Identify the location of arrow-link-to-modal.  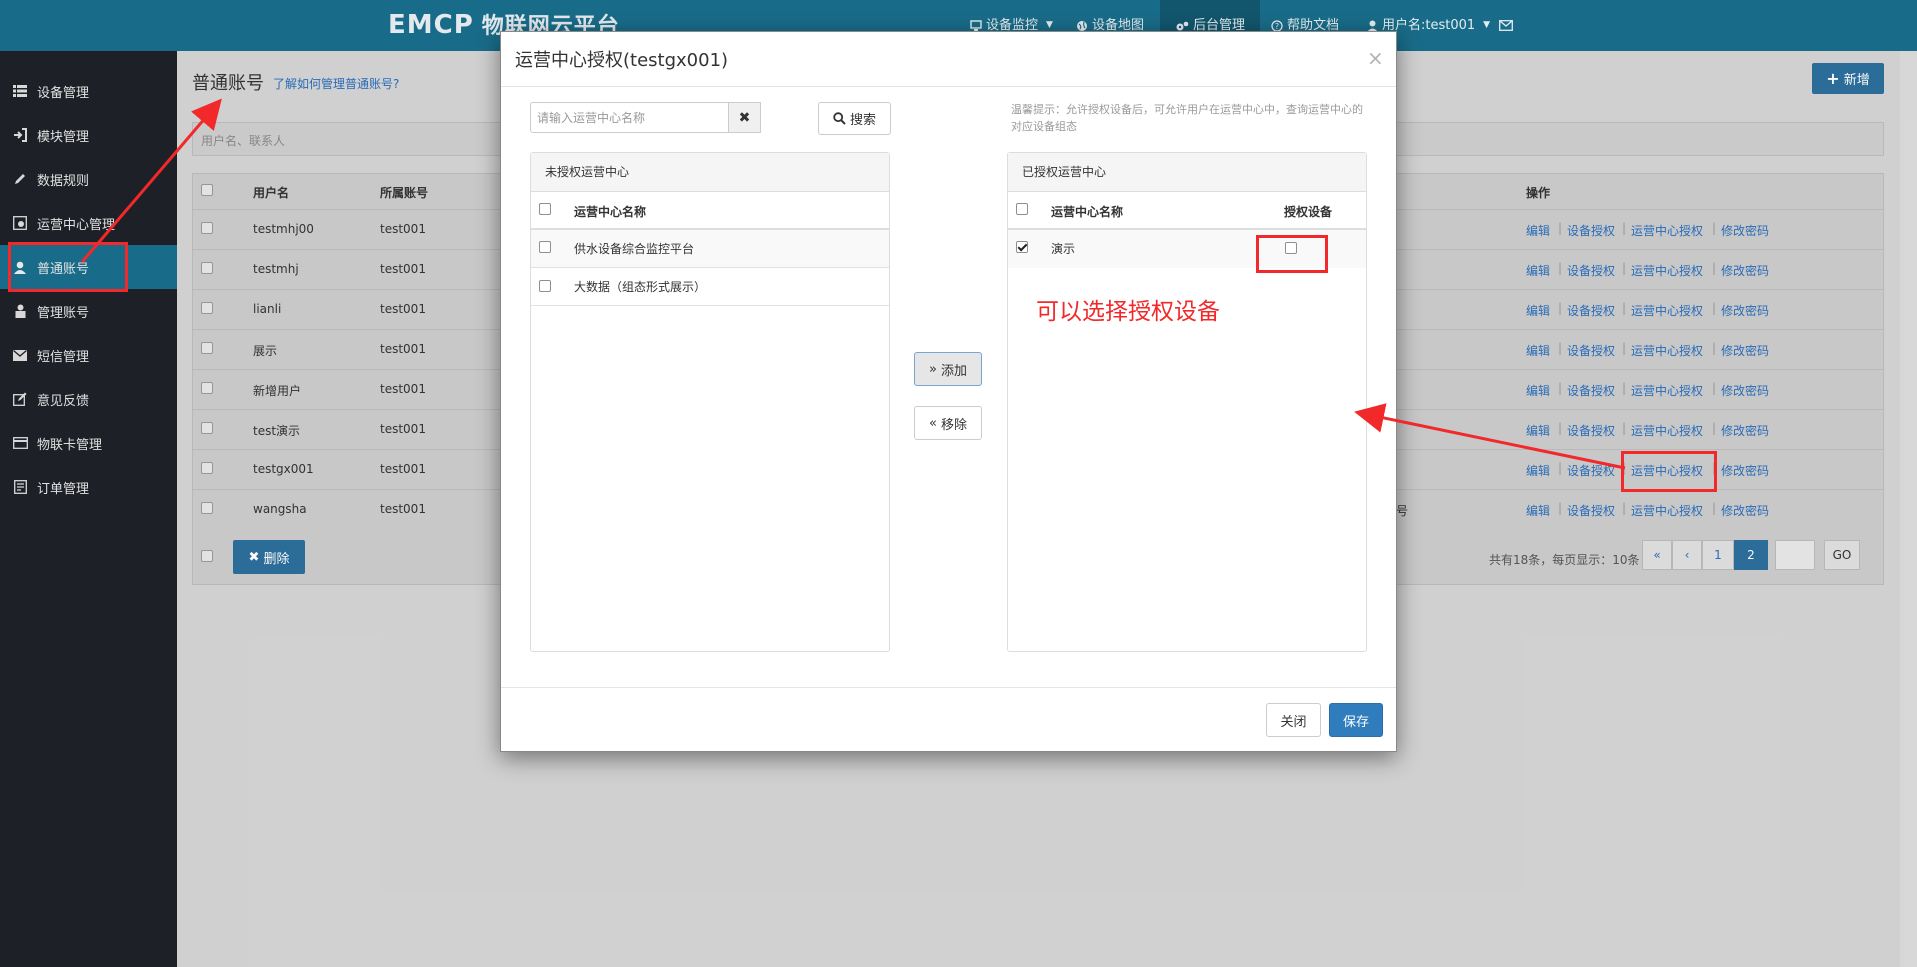
(1490, 436).